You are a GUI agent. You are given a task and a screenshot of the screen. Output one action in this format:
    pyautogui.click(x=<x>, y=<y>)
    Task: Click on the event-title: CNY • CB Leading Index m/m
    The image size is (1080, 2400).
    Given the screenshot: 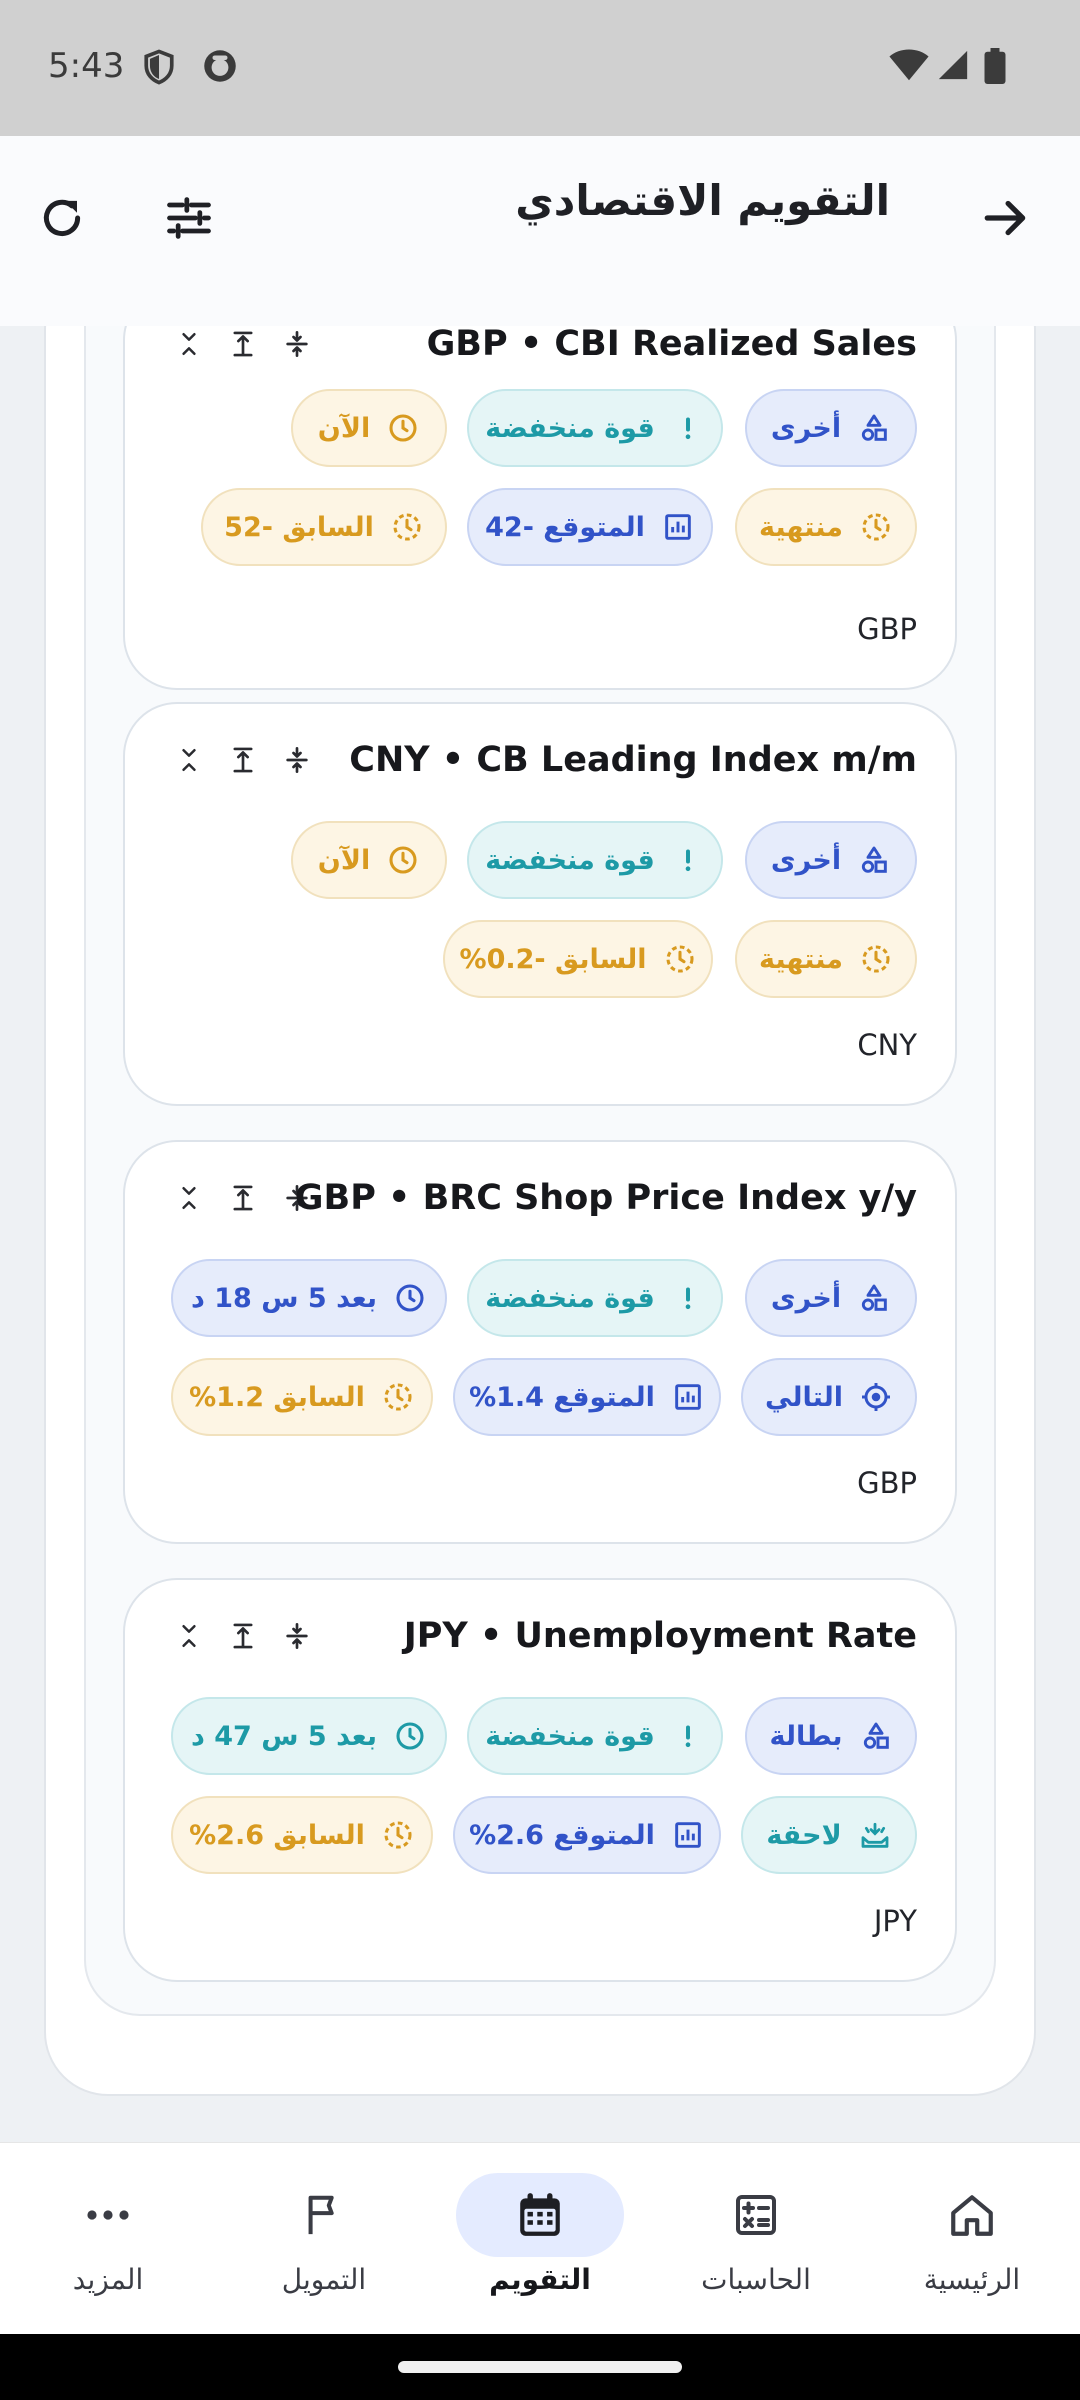 What is the action you would take?
    pyautogui.click(x=633, y=760)
    